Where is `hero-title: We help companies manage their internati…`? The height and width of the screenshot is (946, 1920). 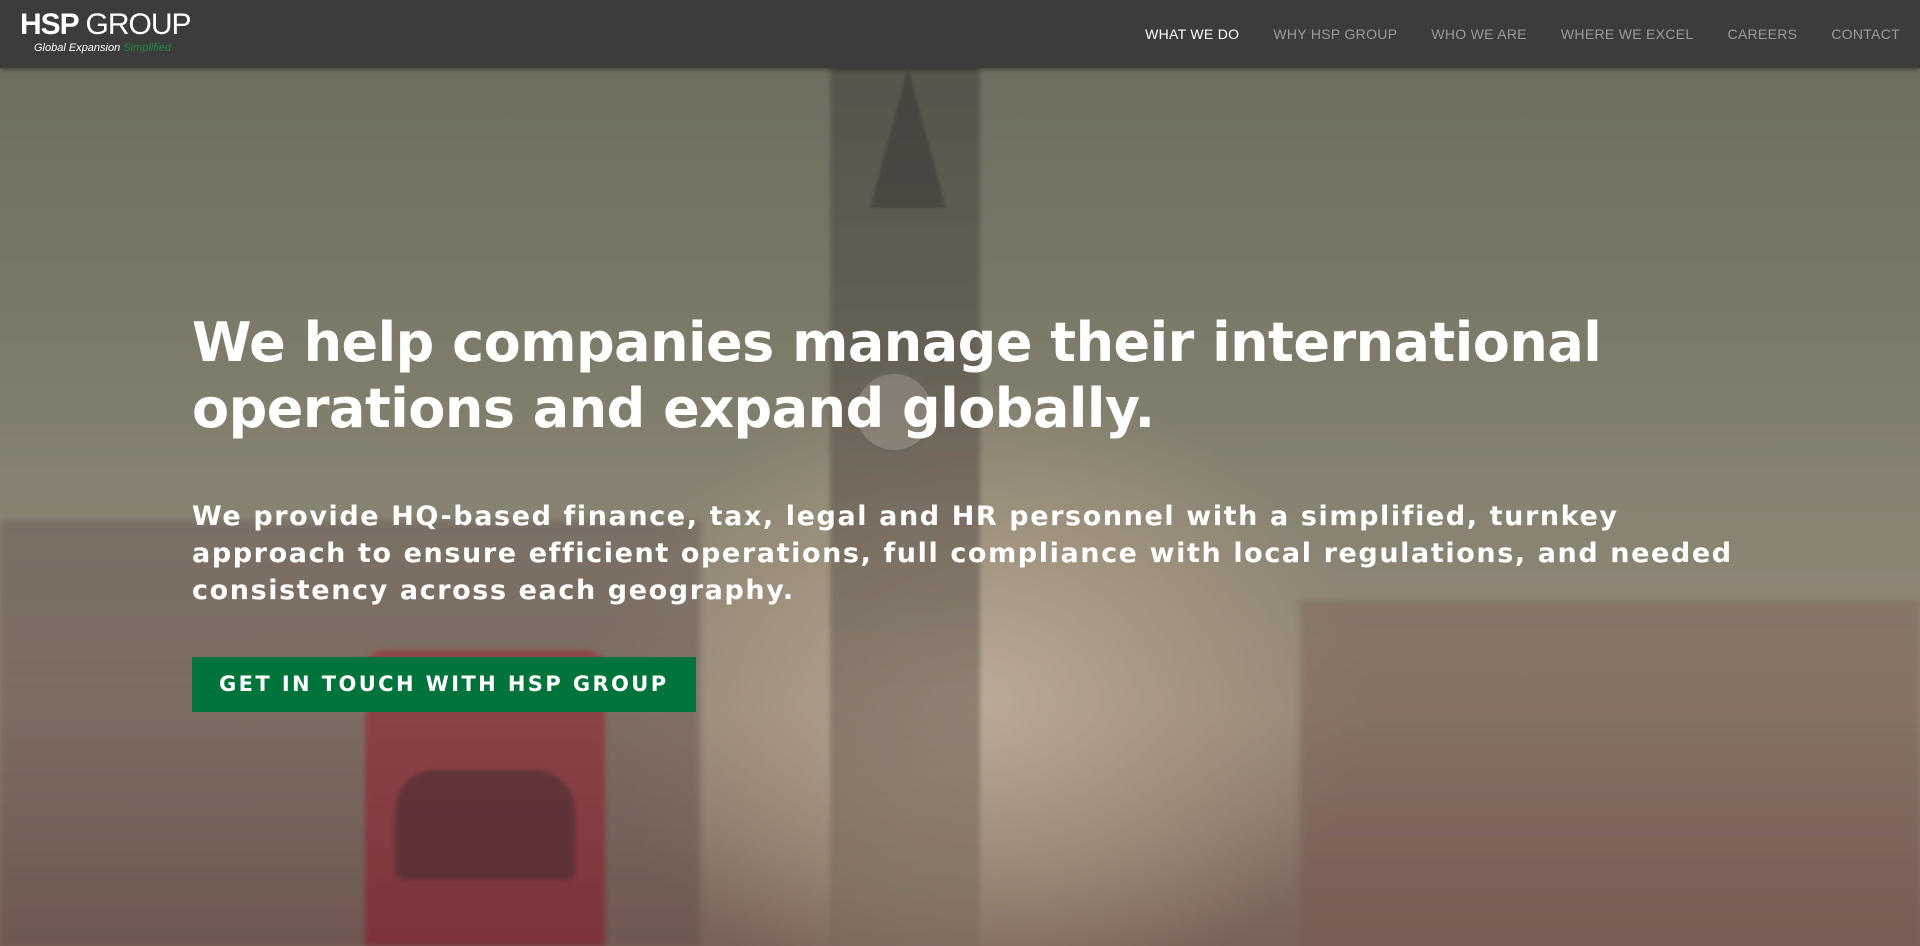
hero-title: We help companies manage their internati… is located at coordinates (897, 375).